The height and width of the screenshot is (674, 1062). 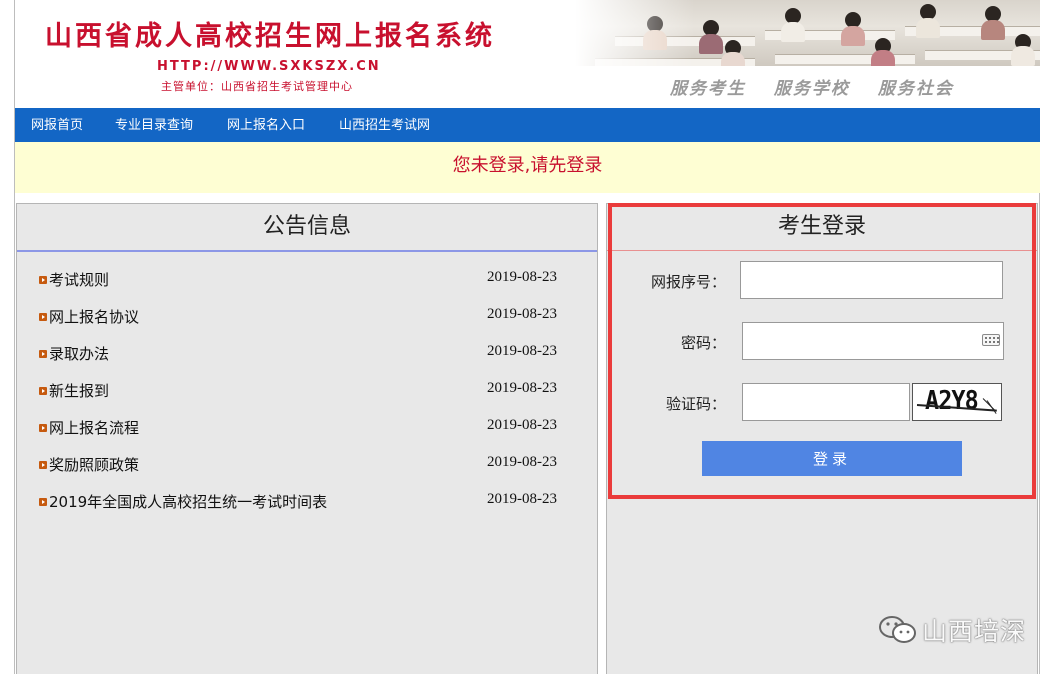 I want to click on slogan-2: 服务学校, so click(x=811, y=89).